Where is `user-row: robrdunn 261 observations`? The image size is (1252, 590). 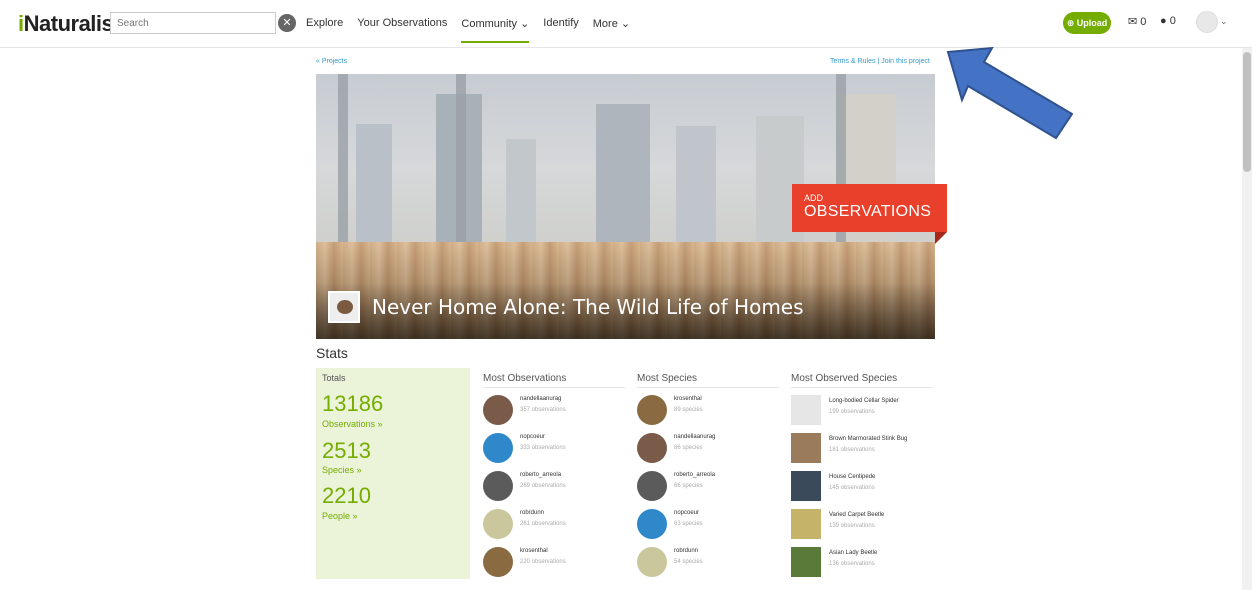
user-row: robrdunn 261 observations is located at coordinates (554, 526).